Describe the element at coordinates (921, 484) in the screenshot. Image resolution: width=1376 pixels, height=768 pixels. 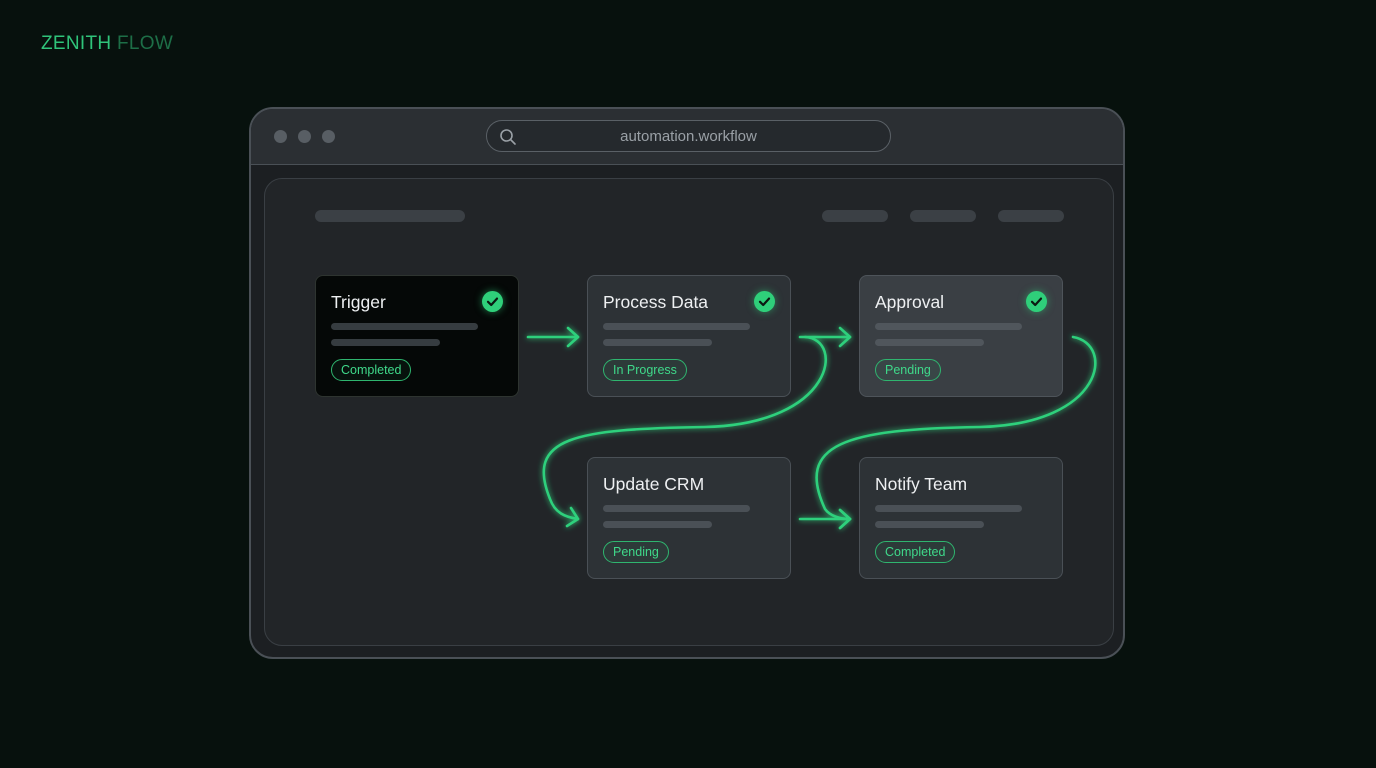
I see `node-title: Notify Team` at that location.